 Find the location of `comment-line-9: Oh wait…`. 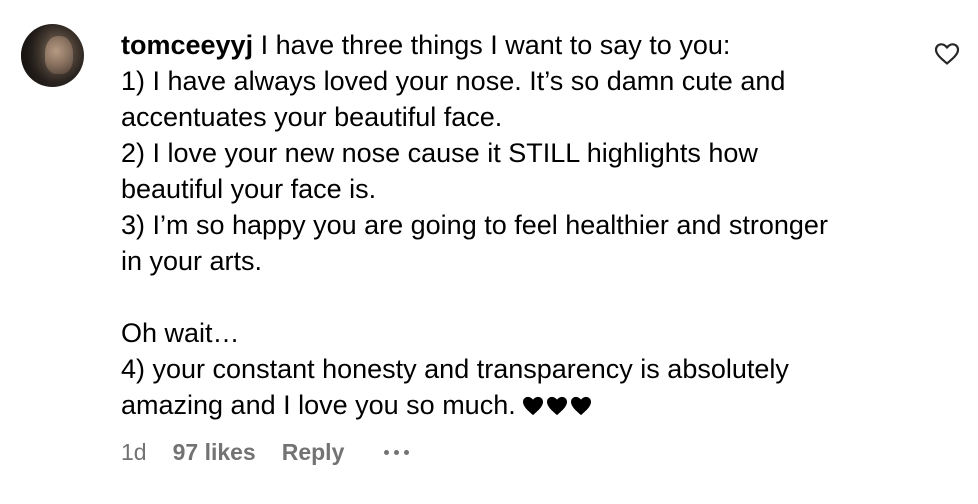

comment-line-9: Oh wait… is located at coordinates (180, 333).